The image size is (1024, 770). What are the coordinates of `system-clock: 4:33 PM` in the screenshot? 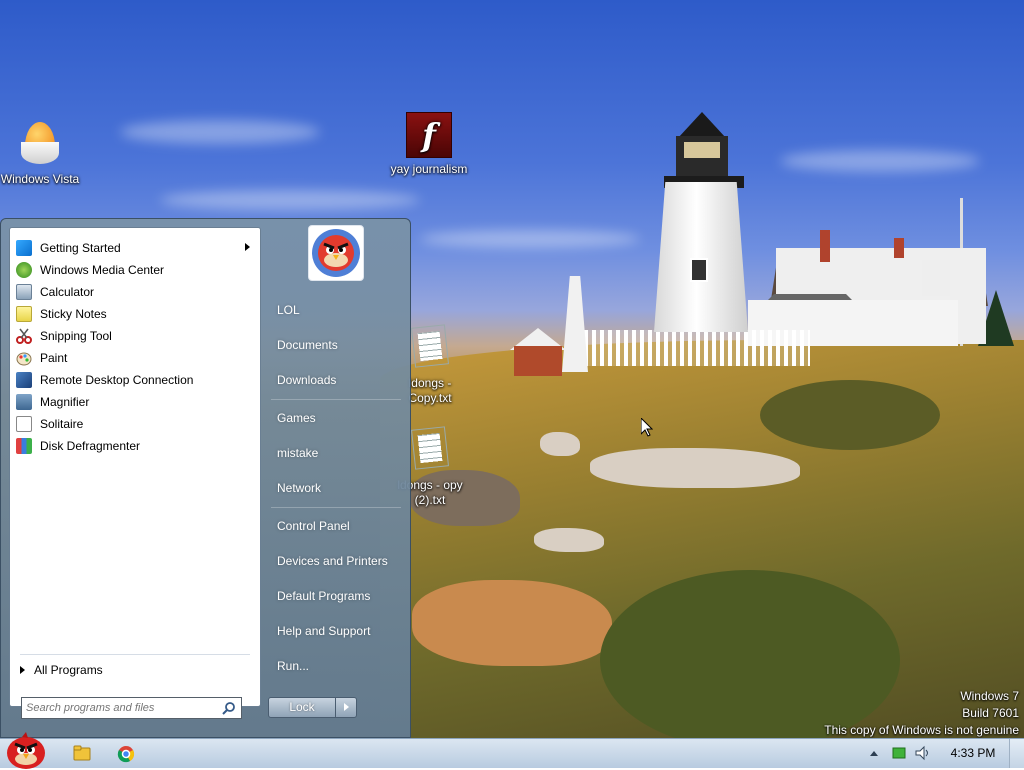 It's located at (973, 753).